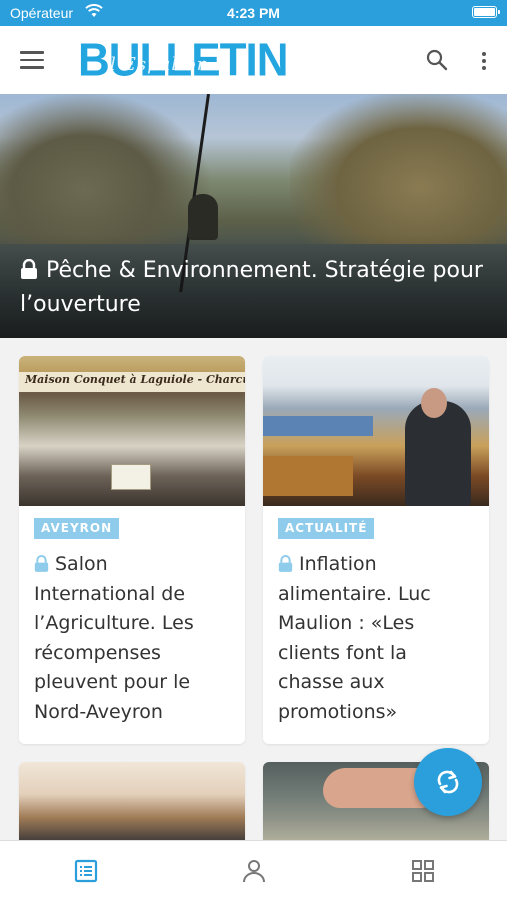  What do you see at coordinates (132, 431) in the screenshot?
I see `article-image: Maison Conquet à Laguiole - Charcuterie` at bounding box center [132, 431].